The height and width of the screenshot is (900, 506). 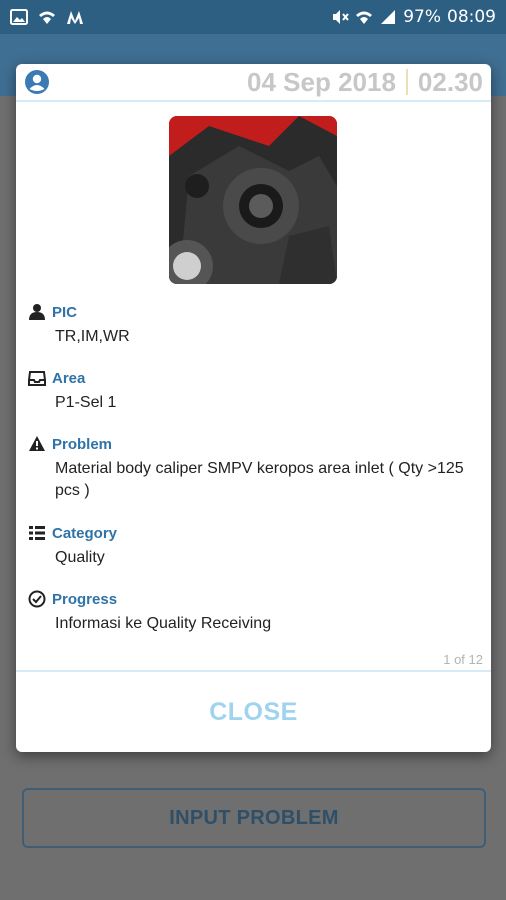 I want to click on field-label: Progress, so click(x=85, y=599).